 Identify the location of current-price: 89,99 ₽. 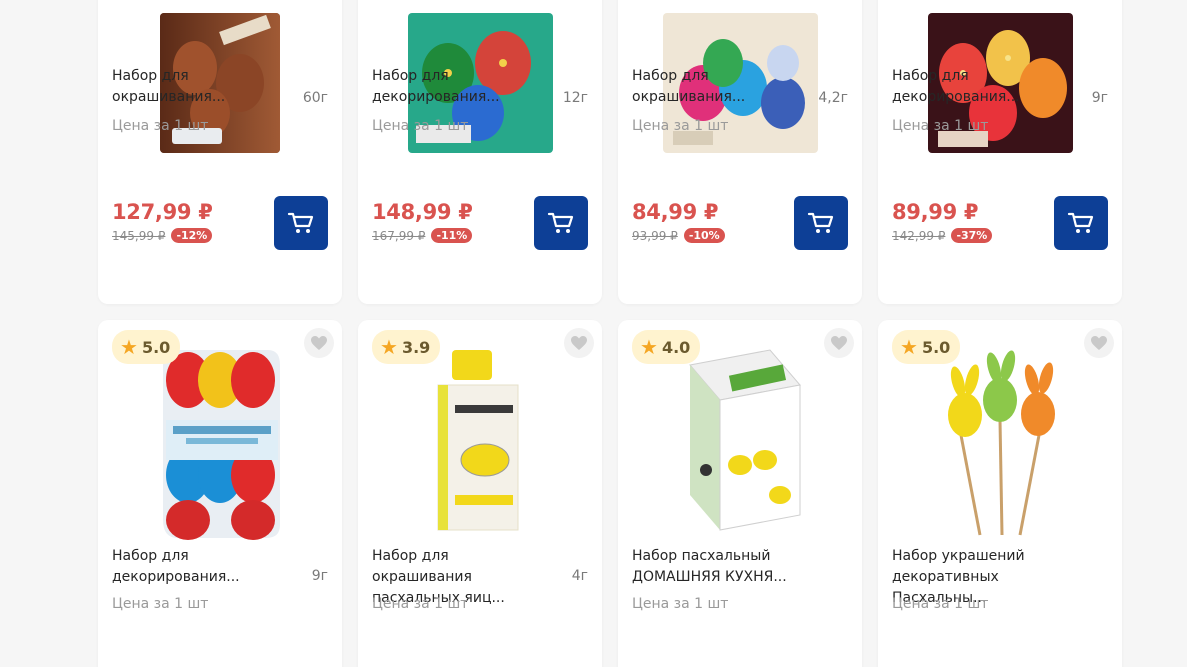
(935, 212).